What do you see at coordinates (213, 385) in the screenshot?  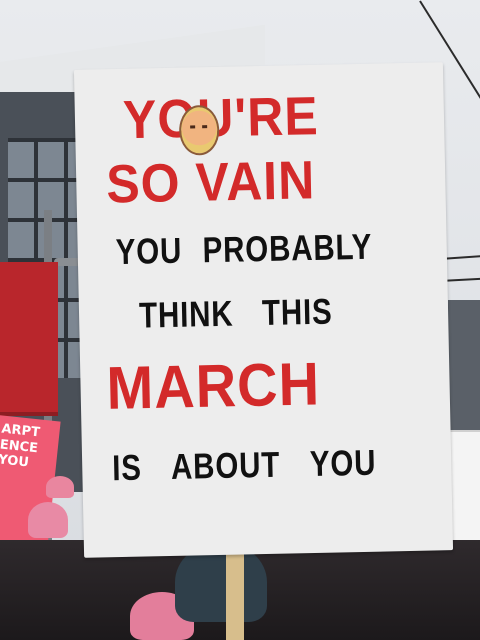 I see `sign-line-march: MARCH` at bounding box center [213, 385].